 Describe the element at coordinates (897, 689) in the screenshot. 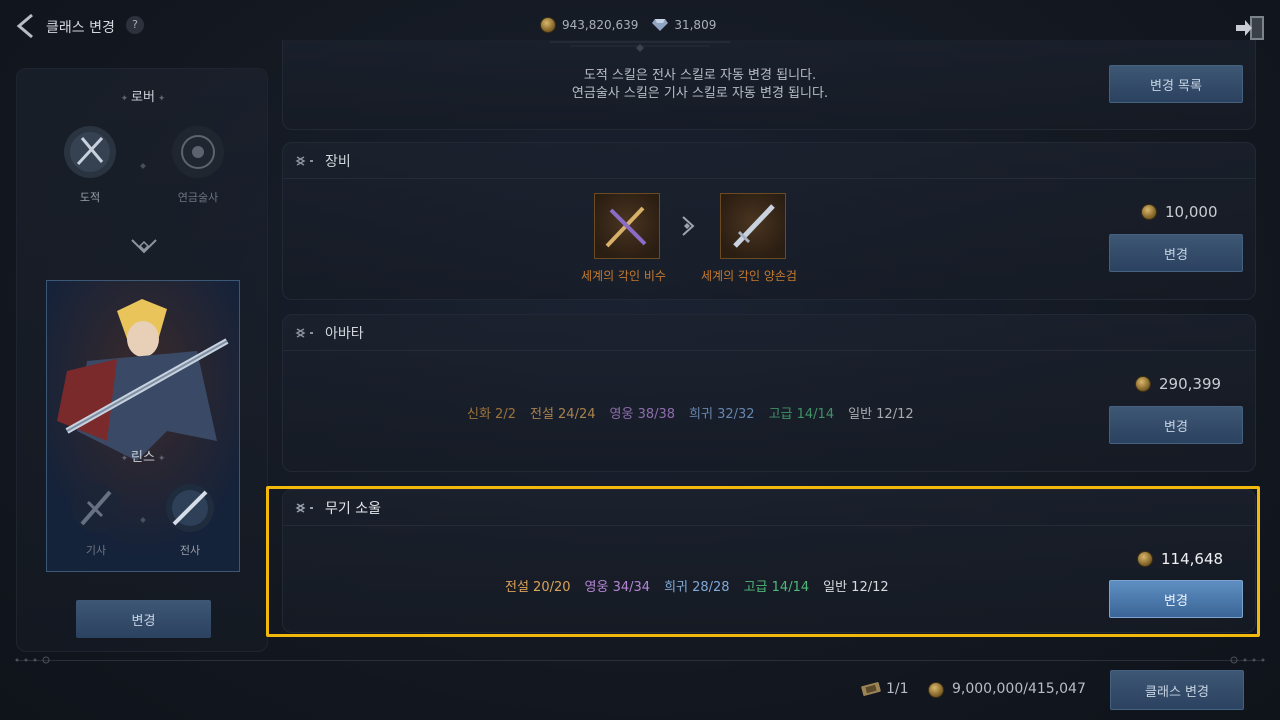

I see `ticket-count: 1/1` at that location.